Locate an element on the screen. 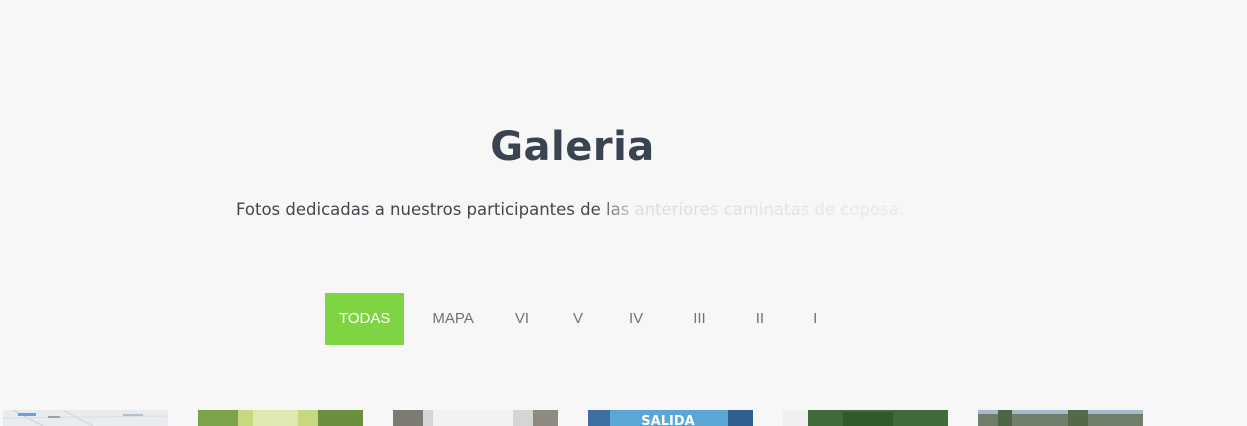 Image resolution: width=1247 pixels, height=426 pixels. gallery-filter-bar: TODAS MAPA VI V IV III II I is located at coordinates (578, 319).